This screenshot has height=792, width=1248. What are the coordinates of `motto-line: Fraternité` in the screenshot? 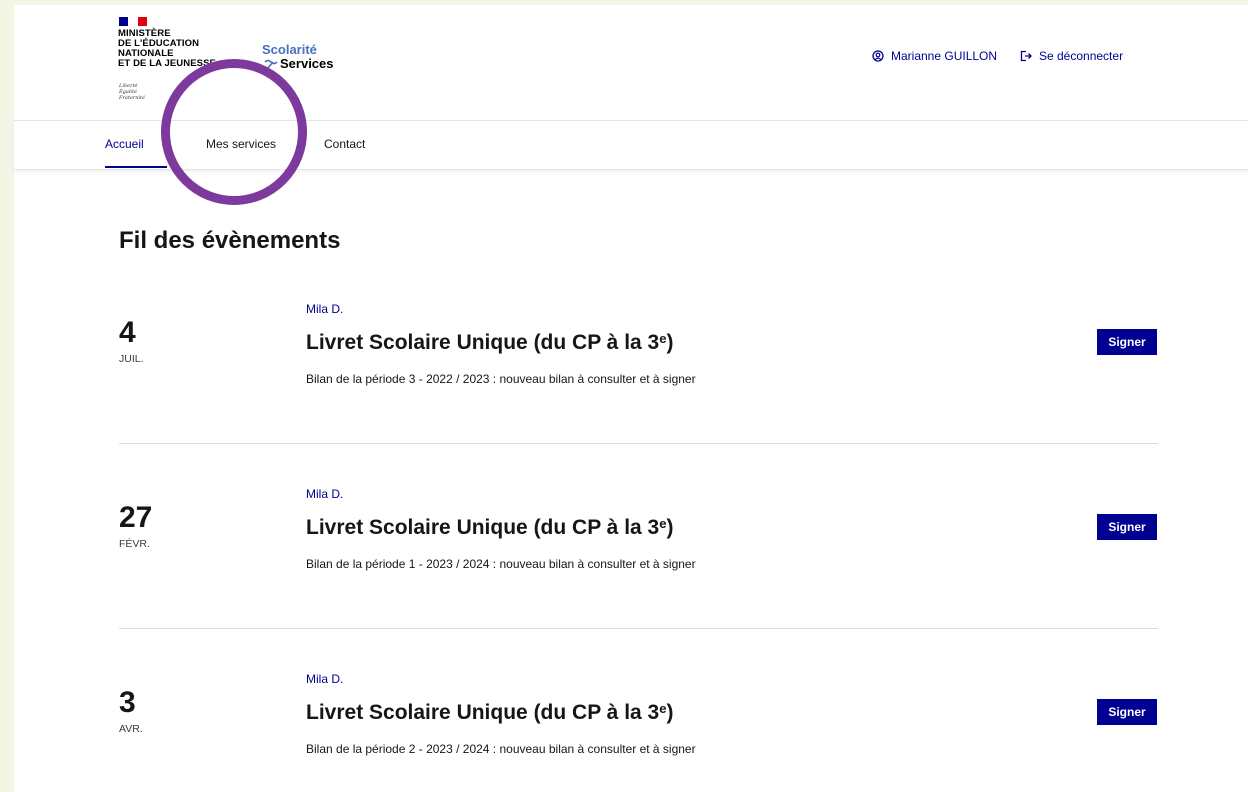 It's located at (132, 98).